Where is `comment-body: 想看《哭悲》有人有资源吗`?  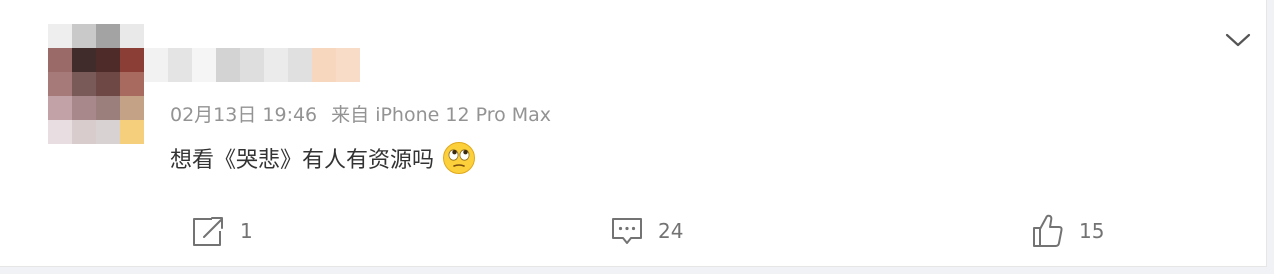 comment-body: 想看《哭悲》有人有资源吗 is located at coordinates (302, 160).